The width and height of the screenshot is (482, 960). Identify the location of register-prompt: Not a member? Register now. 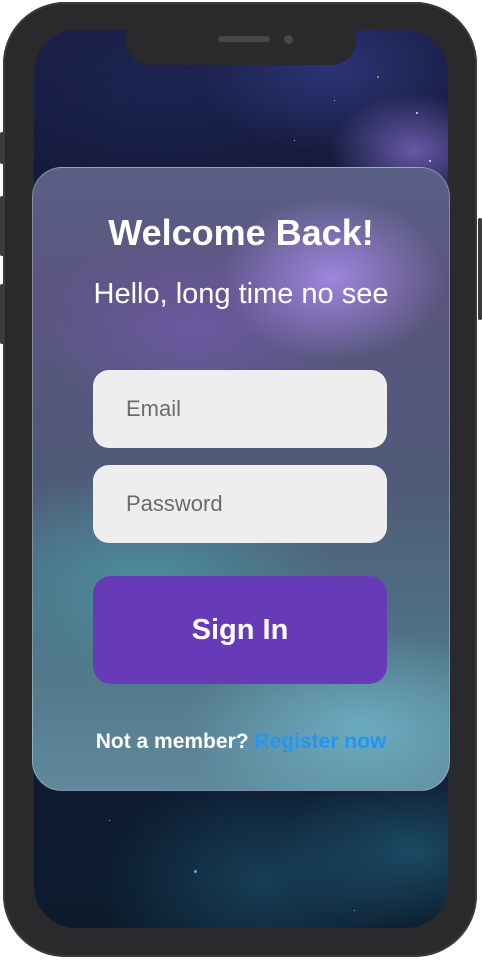
(241, 742).